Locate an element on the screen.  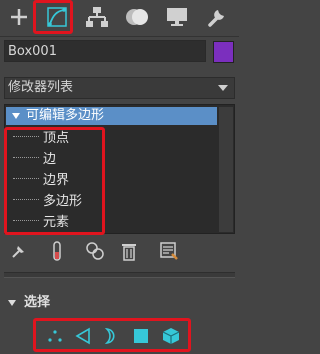
stack-toolbar is located at coordinates (119, 251).